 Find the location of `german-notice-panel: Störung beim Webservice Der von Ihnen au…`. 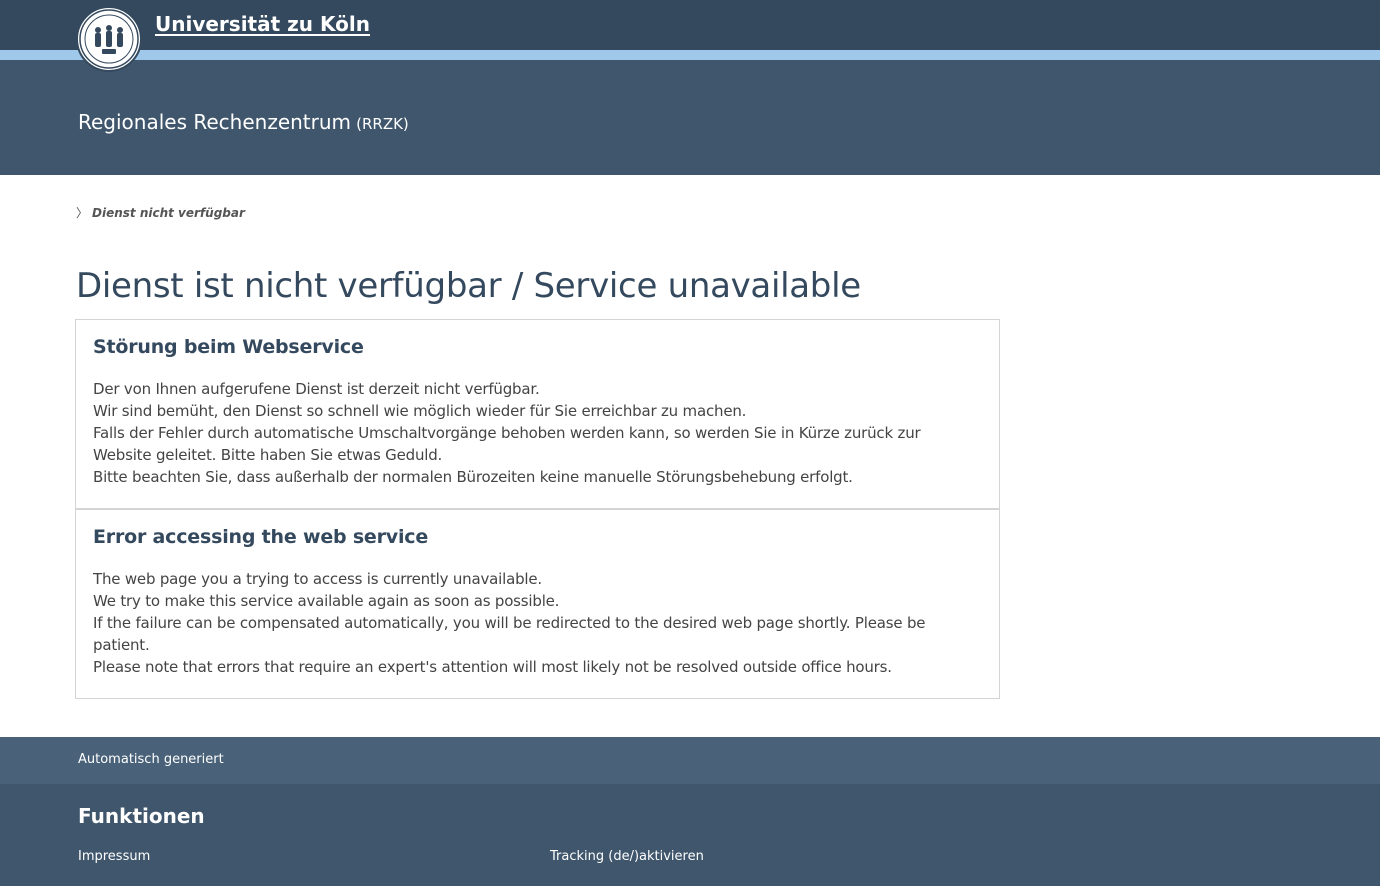

german-notice-panel: Störung beim Webservice Der von Ihnen au… is located at coordinates (537, 414).